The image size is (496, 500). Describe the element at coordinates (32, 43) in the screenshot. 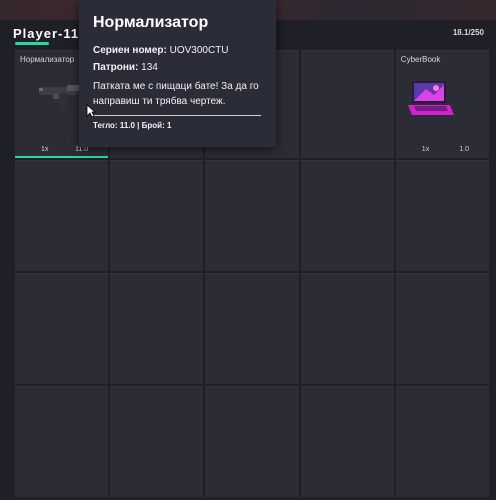

I see `player-health-bar` at that location.